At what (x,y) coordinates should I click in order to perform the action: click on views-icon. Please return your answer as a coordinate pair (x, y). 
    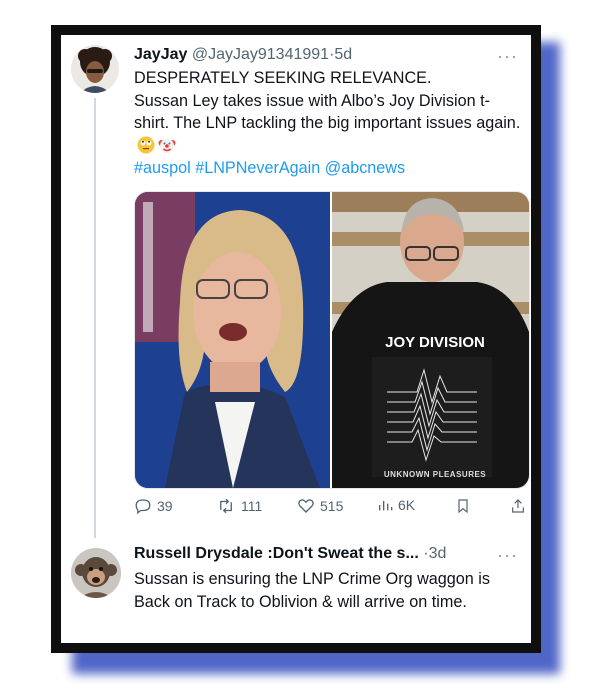
    Looking at the image, I should click on (386, 506).